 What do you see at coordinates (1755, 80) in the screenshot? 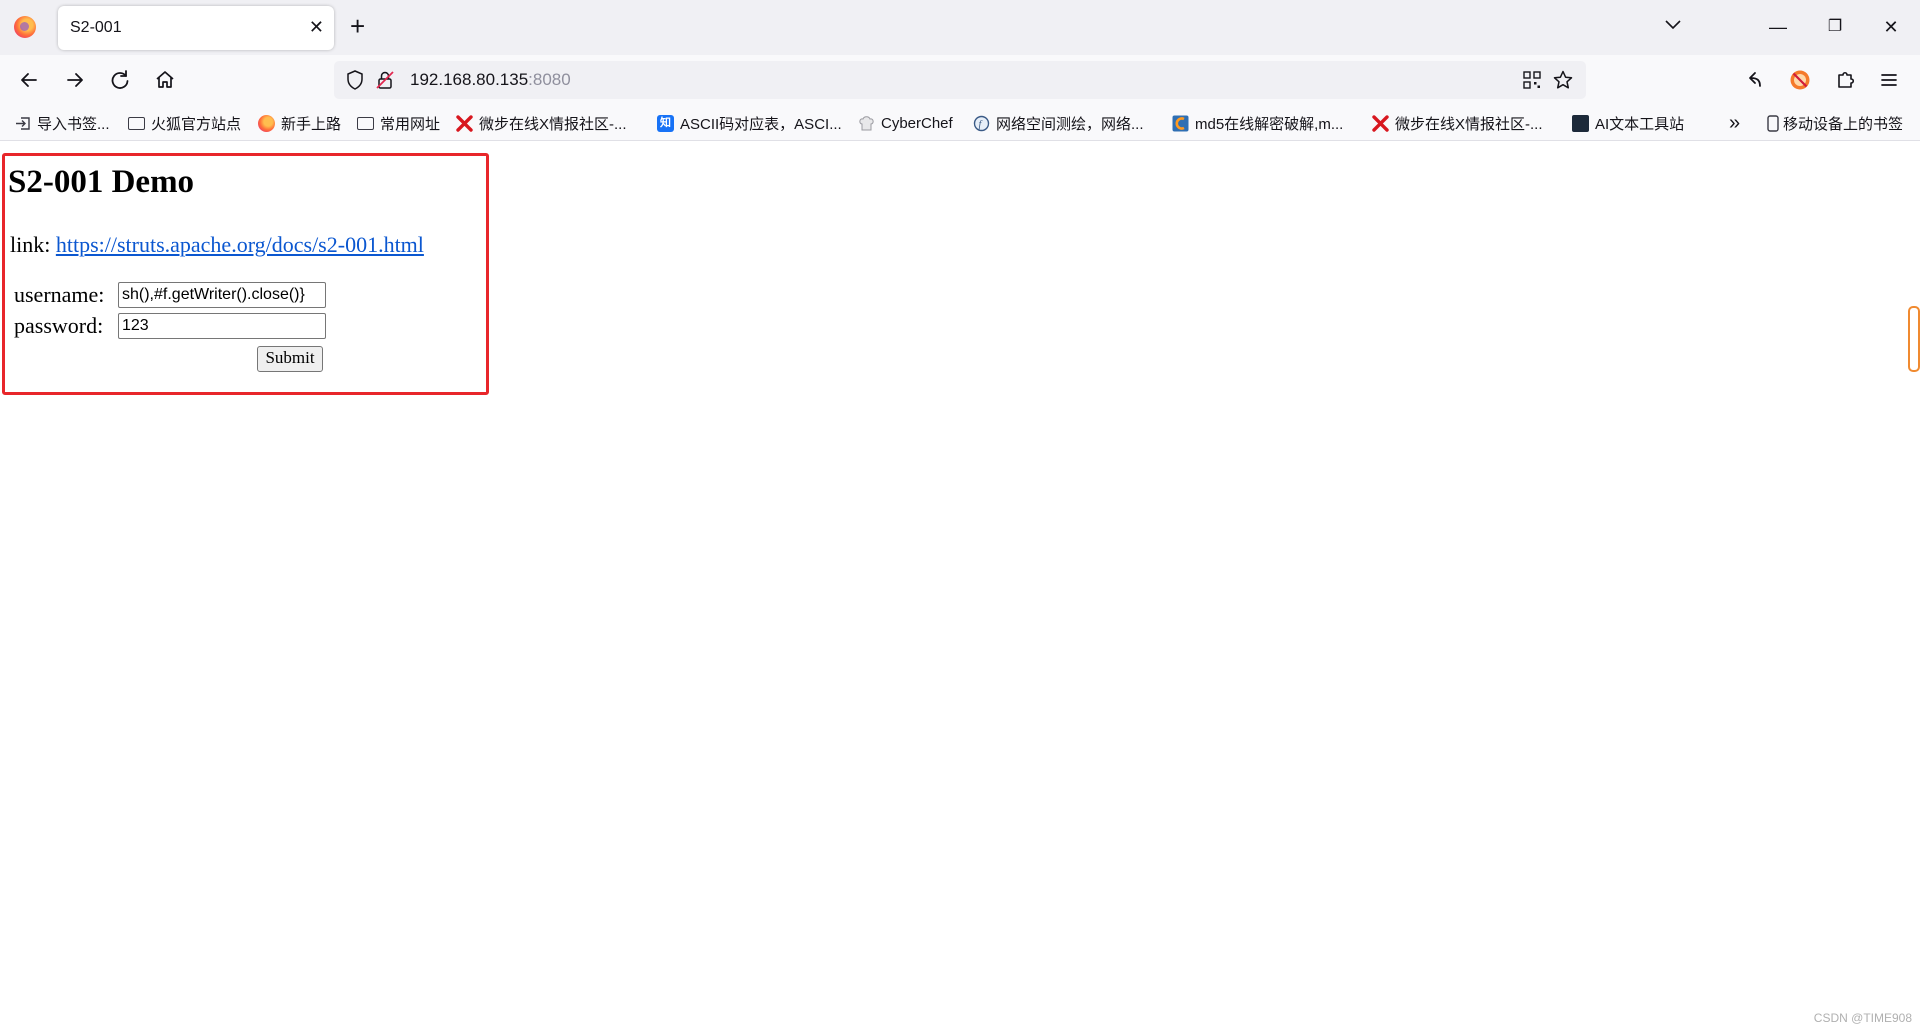
I see `back-history-icon` at bounding box center [1755, 80].